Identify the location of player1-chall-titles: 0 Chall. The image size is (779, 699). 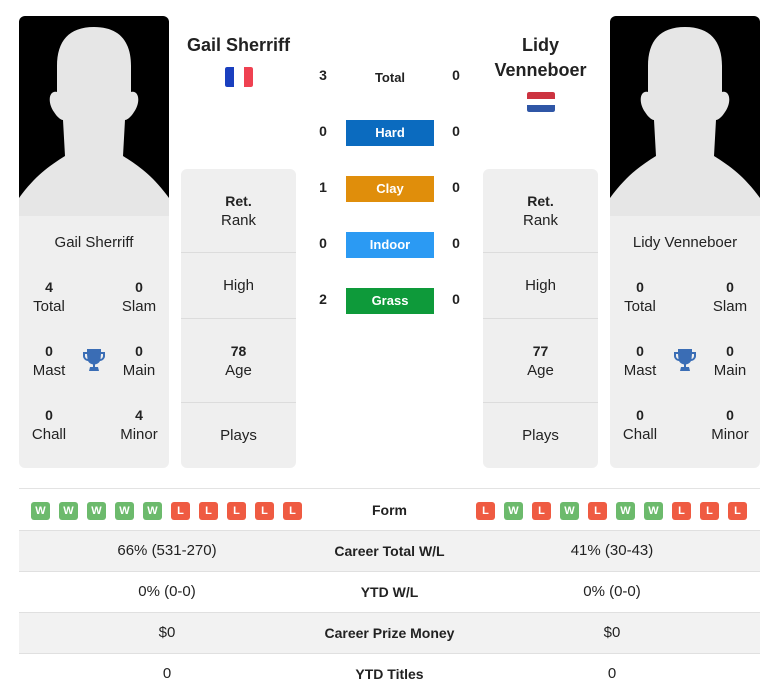
(49, 425).